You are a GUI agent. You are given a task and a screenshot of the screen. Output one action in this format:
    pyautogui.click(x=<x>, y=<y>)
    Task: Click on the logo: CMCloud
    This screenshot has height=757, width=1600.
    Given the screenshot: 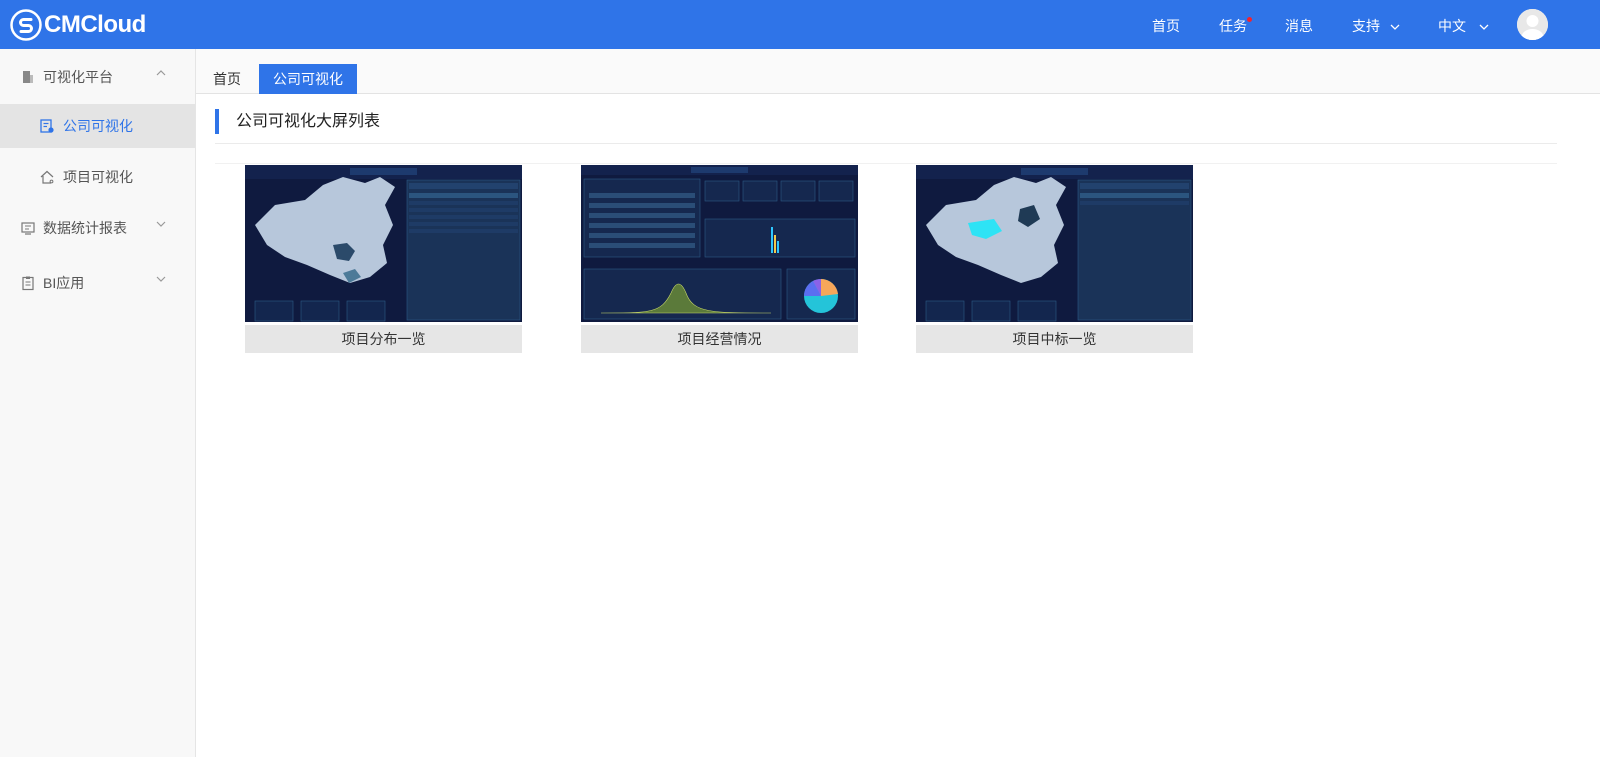 What is the action you would take?
    pyautogui.click(x=78, y=25)
    